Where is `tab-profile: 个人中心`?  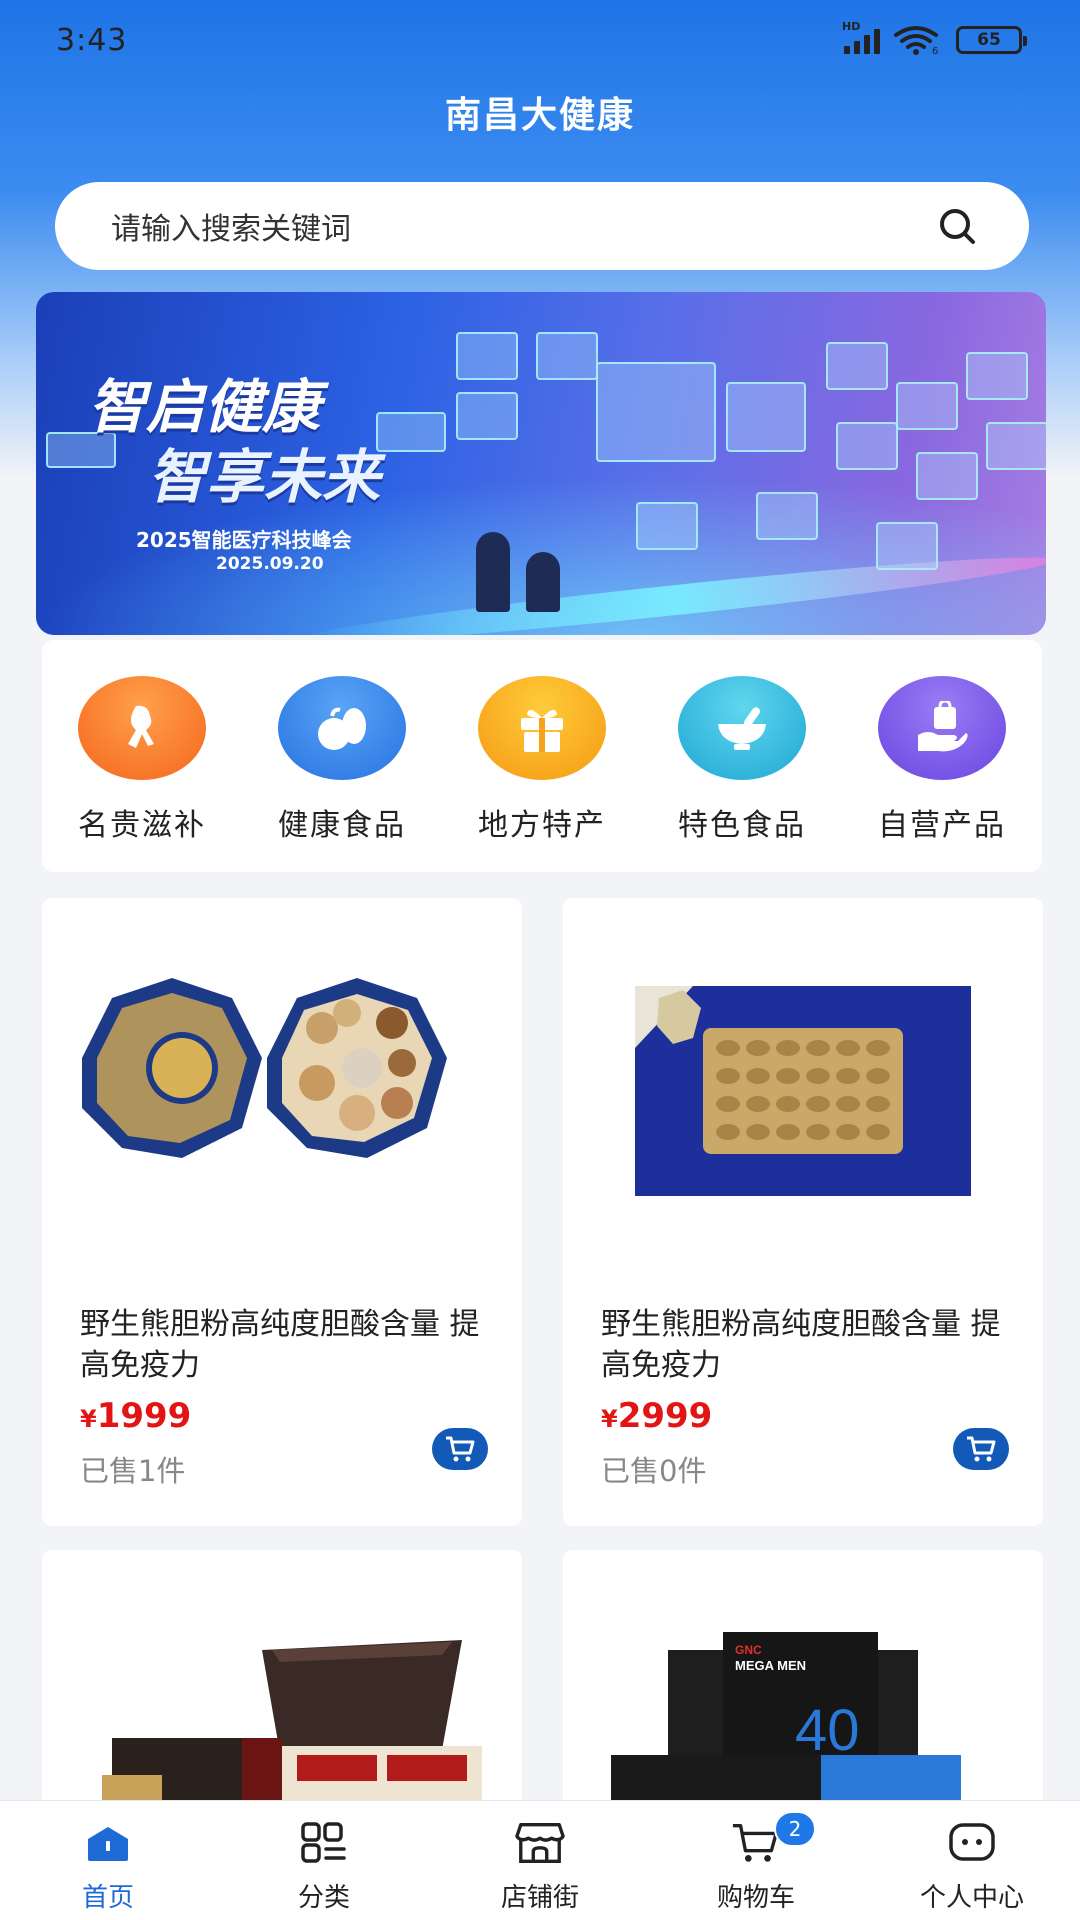 tab-profile: 个人中心 is located at coordinates (972, 1866).